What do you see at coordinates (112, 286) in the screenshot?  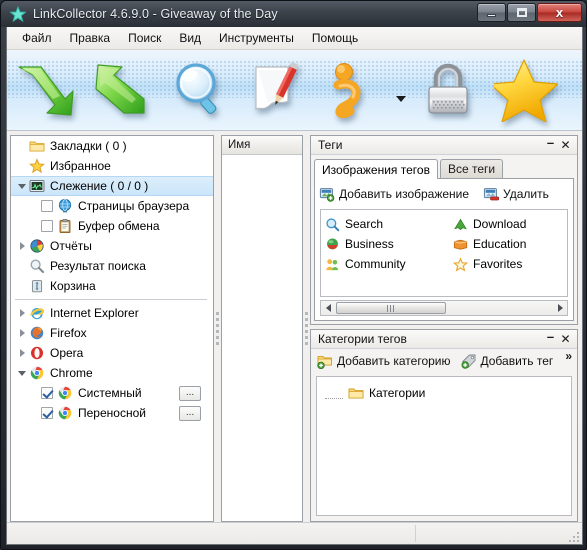 I see `tree-item-recycle-bin: Корзина` at bounding box center [112, 286].